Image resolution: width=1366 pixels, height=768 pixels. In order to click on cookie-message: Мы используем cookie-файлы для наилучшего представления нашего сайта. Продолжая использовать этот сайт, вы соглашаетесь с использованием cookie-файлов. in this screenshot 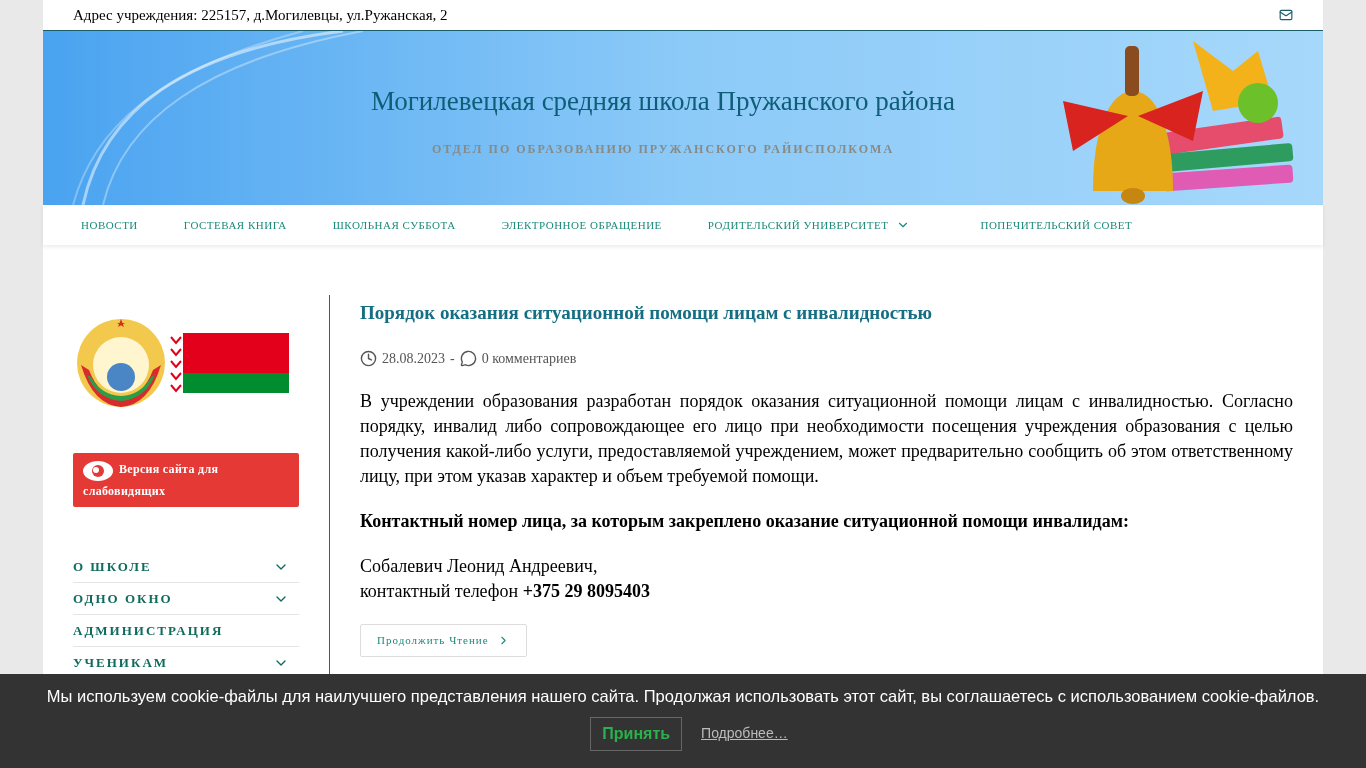, I will do `click(683, 696)`.